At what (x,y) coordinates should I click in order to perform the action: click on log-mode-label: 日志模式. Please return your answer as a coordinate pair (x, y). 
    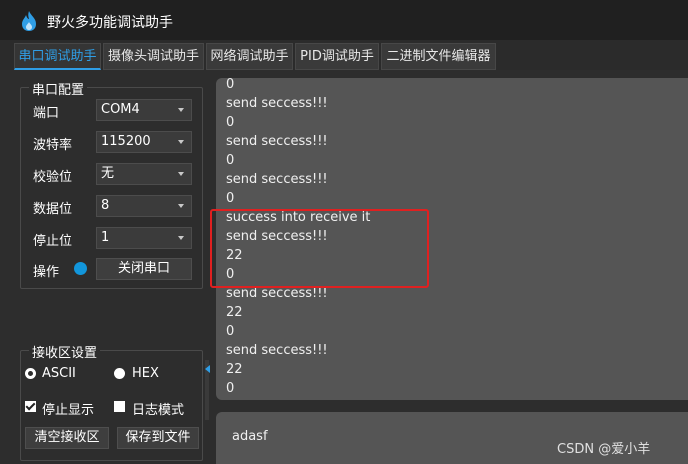
    Looking at the image, I should click on (158, 410).